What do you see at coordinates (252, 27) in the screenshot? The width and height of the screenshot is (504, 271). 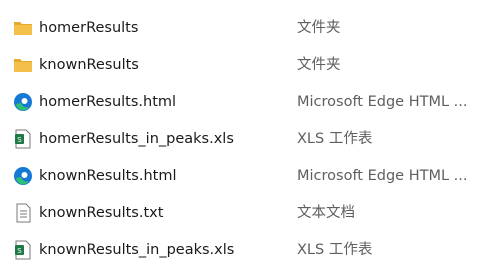 I see `file-row-homerresults: homerResults 文件夹` at bounding box center [252, 27].